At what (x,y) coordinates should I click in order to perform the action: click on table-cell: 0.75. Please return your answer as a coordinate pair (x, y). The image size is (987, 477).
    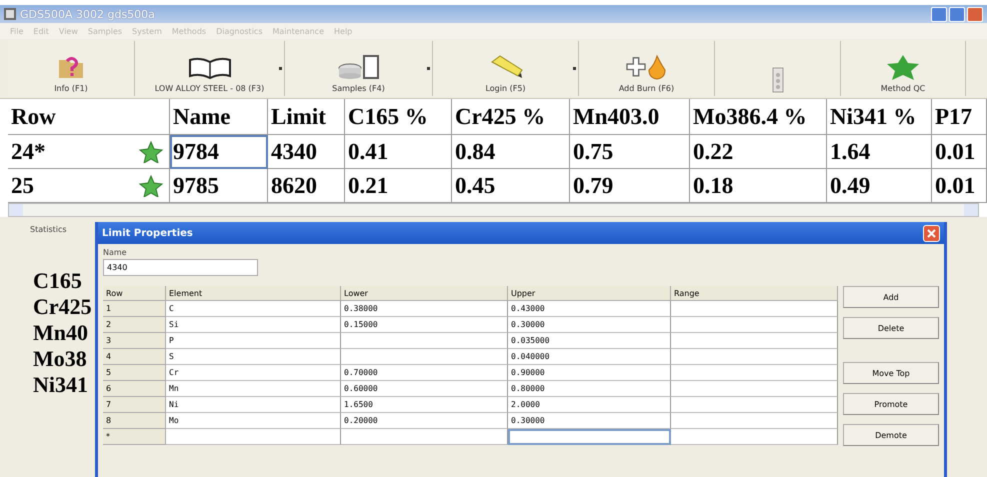
    Looking at the image, I should click on (630, 152).